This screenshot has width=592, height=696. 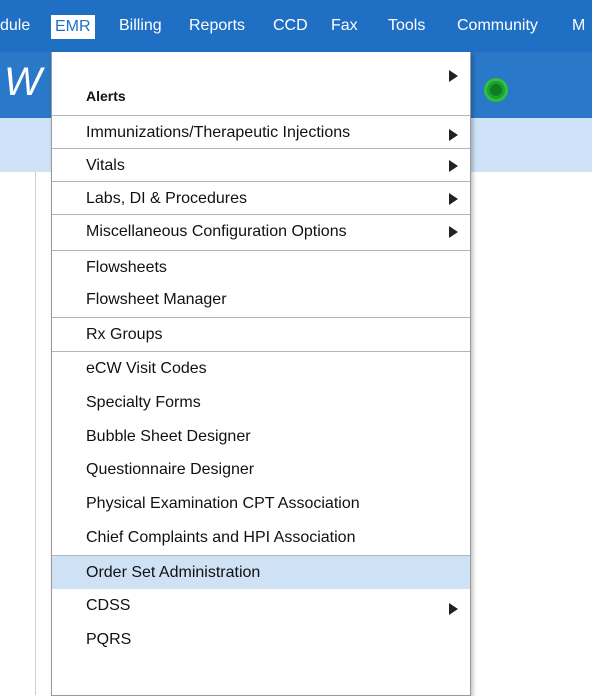 I want to click on menu-item-flowsheet-manager: Flowsheet Manager, so click(x=261, y=299).